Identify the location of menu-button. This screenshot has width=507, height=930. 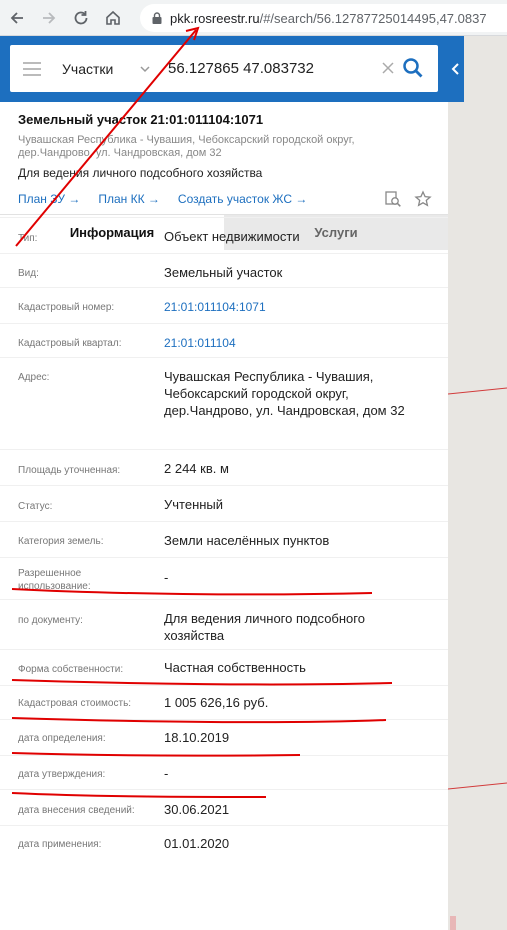
(32, 68).